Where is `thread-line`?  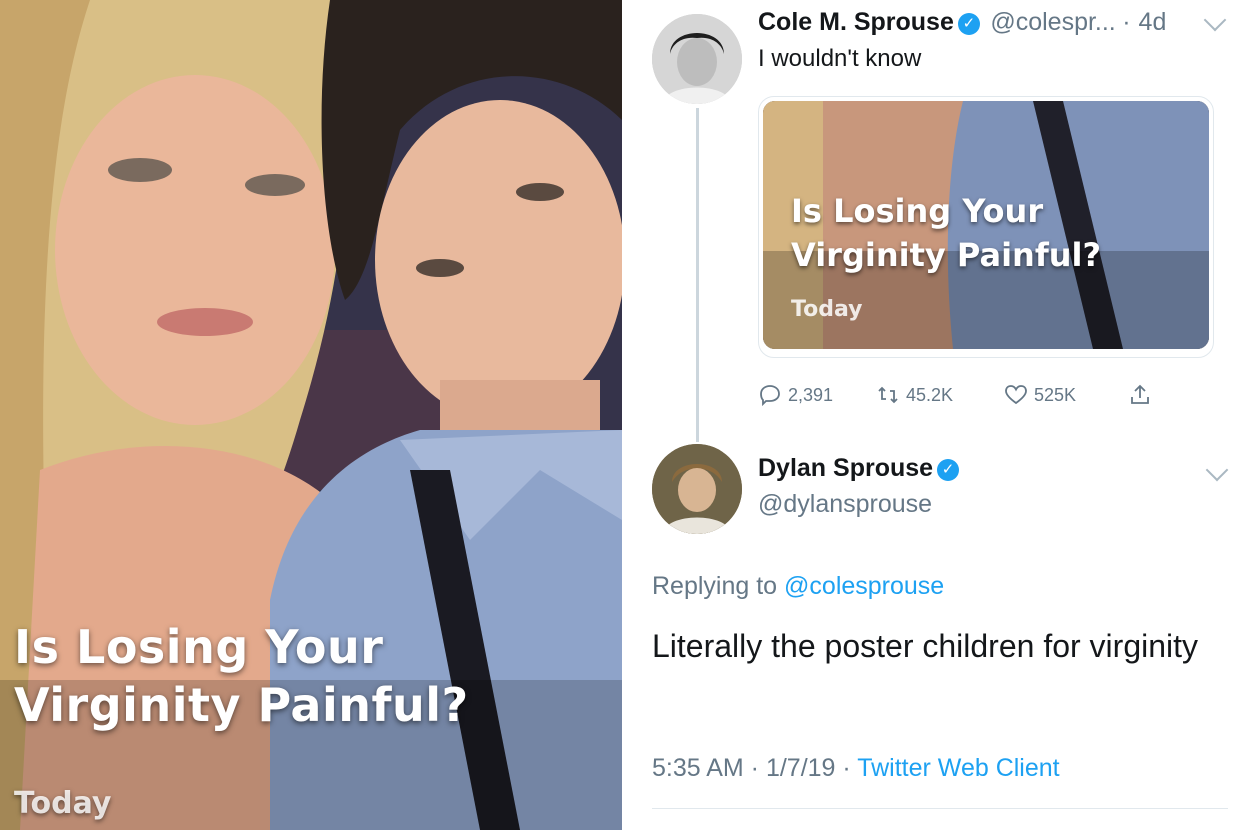
thread-line is located at coordinates (697, 275).